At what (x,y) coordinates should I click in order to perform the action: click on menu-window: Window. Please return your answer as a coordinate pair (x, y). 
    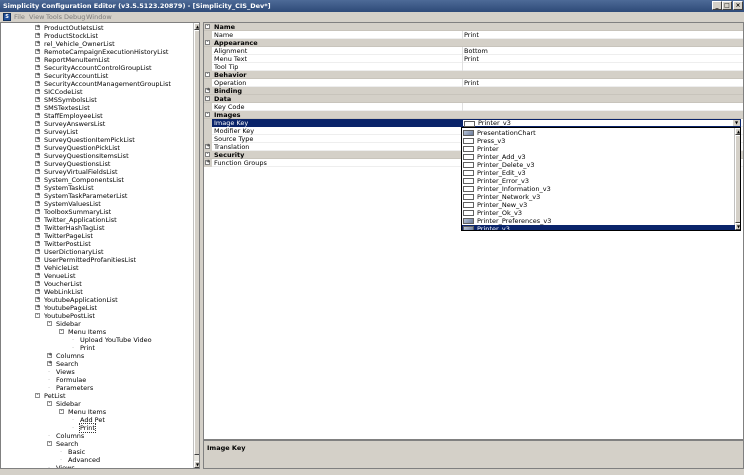
    Looking at the image, I should click on (99, 17).